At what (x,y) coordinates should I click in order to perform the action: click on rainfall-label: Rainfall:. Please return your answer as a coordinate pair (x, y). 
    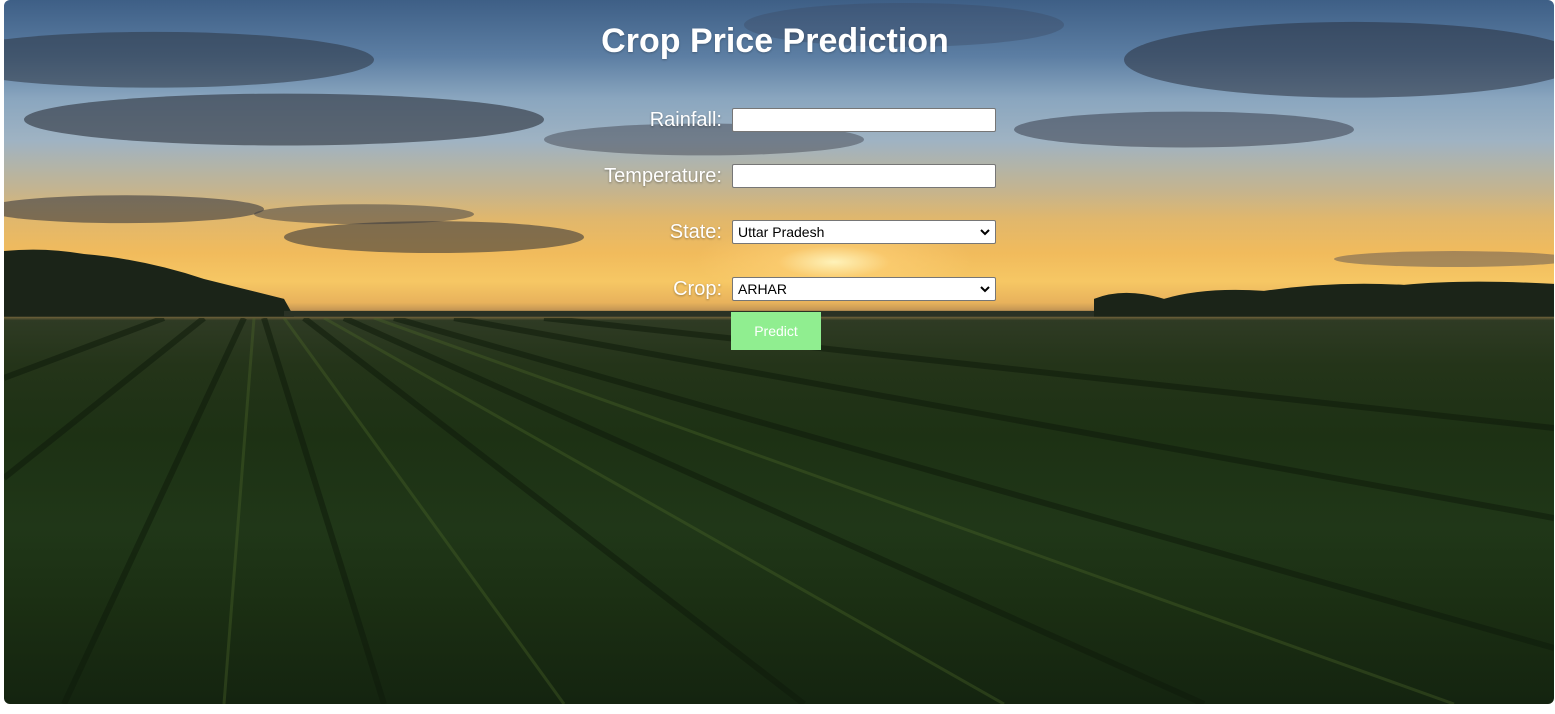
    Looking at the image, I should click on (685, 120).